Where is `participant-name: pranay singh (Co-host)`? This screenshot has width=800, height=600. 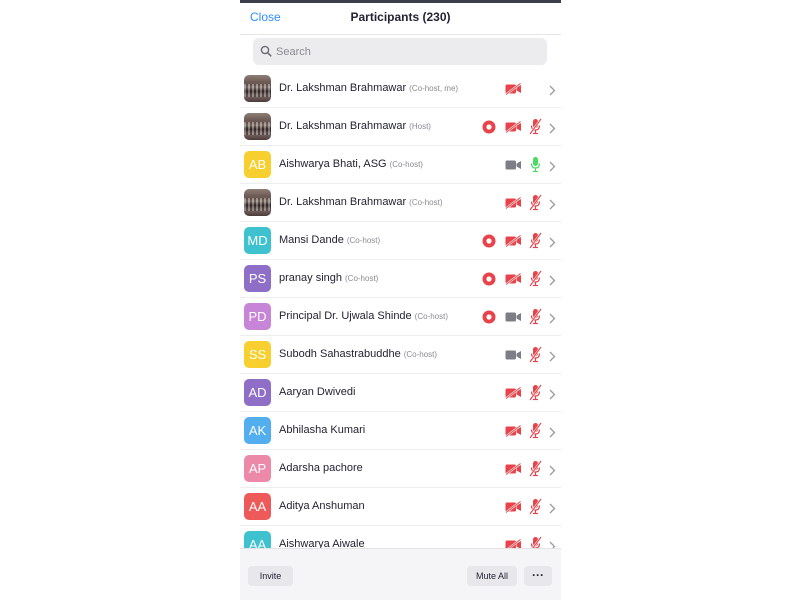 participant-name: pranay singh (Co-host) is located at coordinates (328, 278).